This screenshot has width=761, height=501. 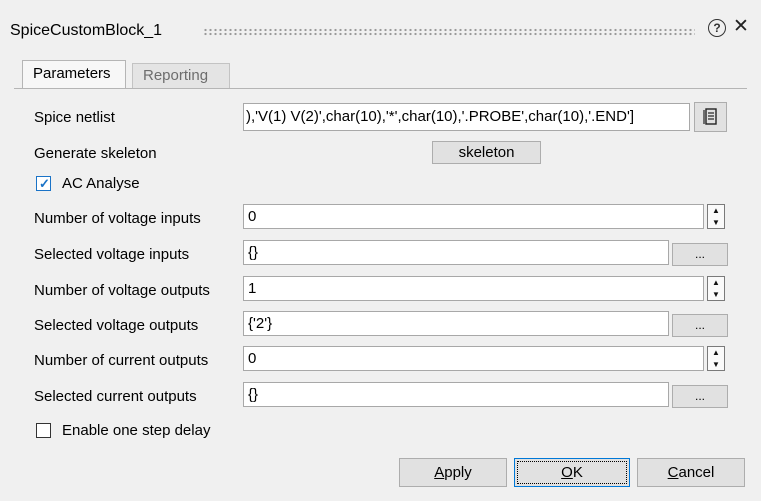 I want to click on ok-label: K, so click(x=577, y=472).